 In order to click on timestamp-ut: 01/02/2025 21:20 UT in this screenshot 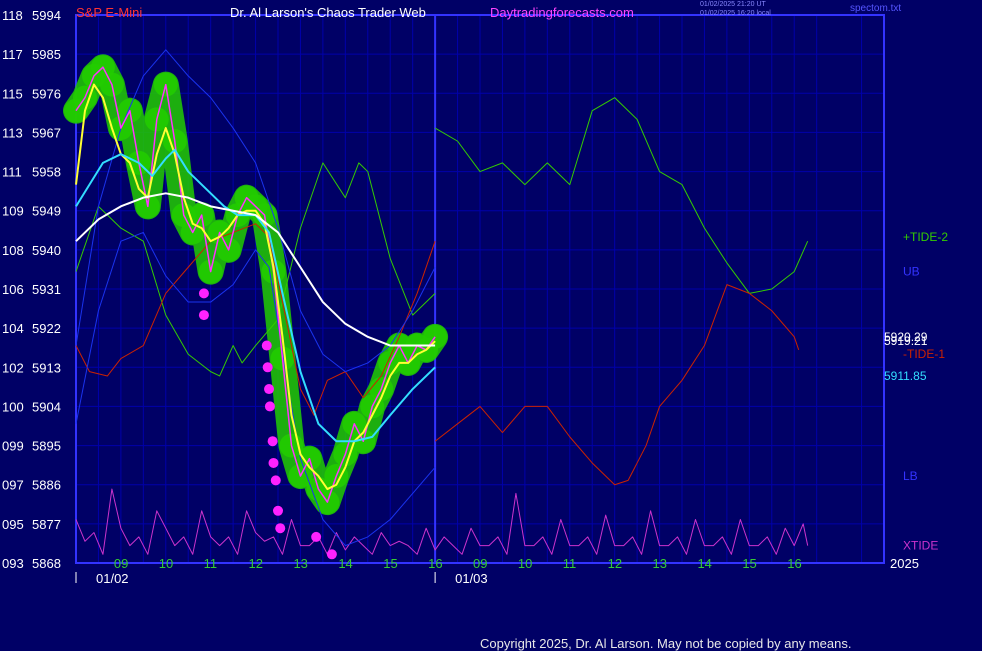, I will do `click(733, 4)`.